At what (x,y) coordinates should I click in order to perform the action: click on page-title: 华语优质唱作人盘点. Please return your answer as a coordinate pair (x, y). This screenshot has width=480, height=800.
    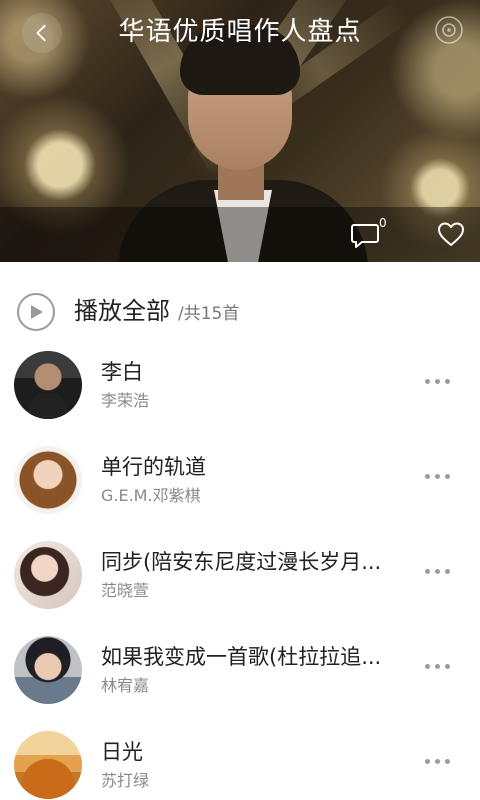
    Looking at the image, I should click on (240, 32).